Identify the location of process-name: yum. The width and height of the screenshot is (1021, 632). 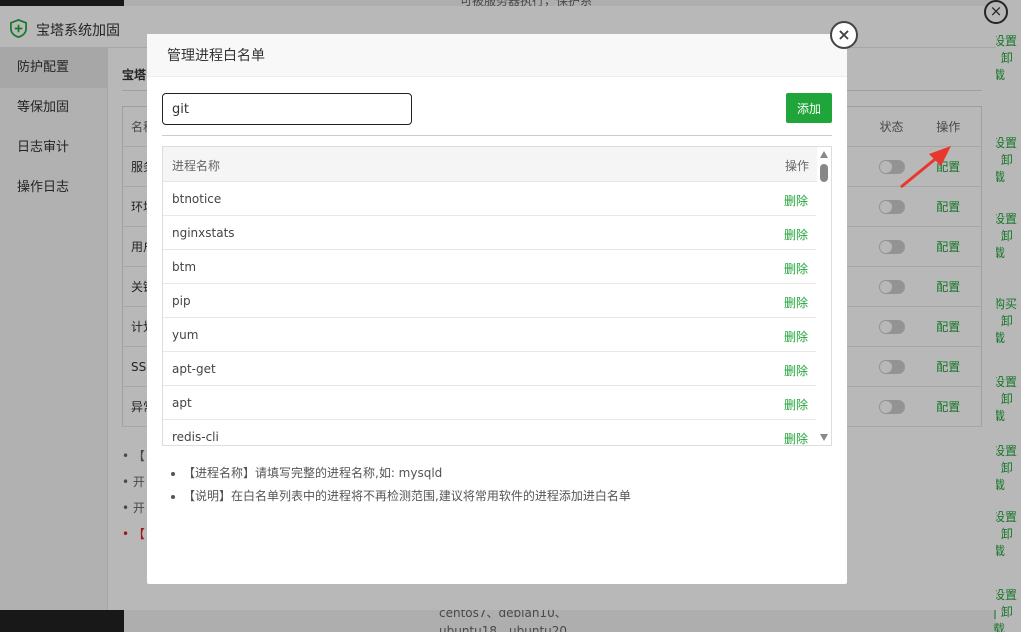
(185, 335).